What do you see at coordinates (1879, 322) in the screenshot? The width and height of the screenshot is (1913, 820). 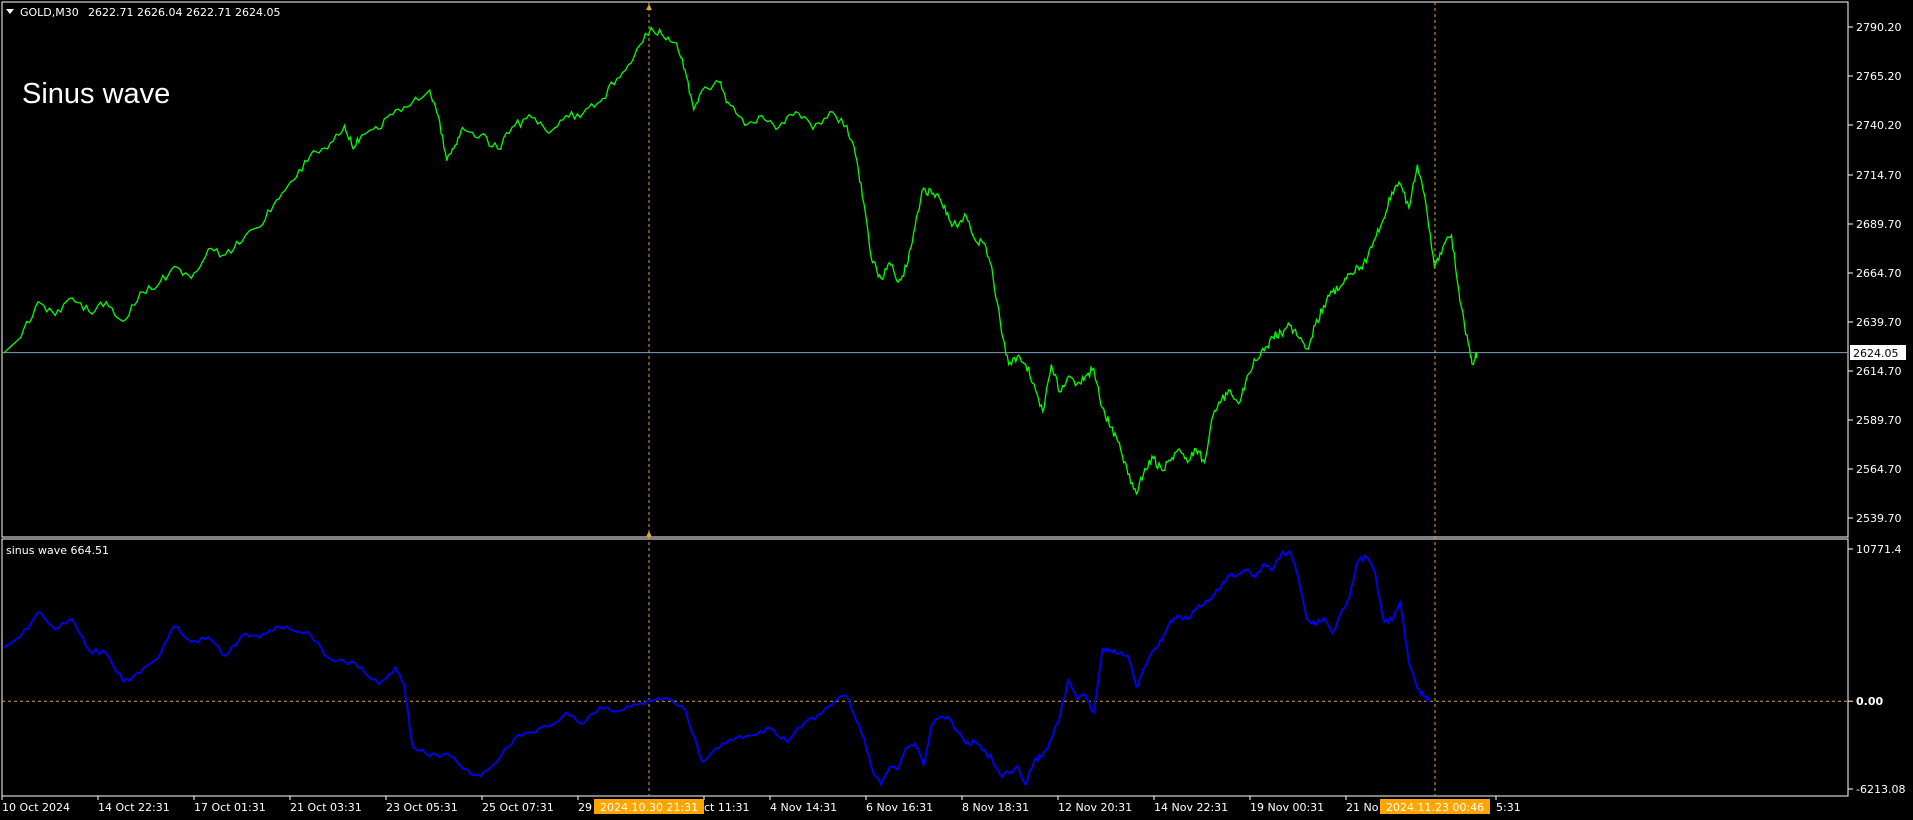 I see `y-tick-label: 2639.70` at bounding box center [1879, 322].